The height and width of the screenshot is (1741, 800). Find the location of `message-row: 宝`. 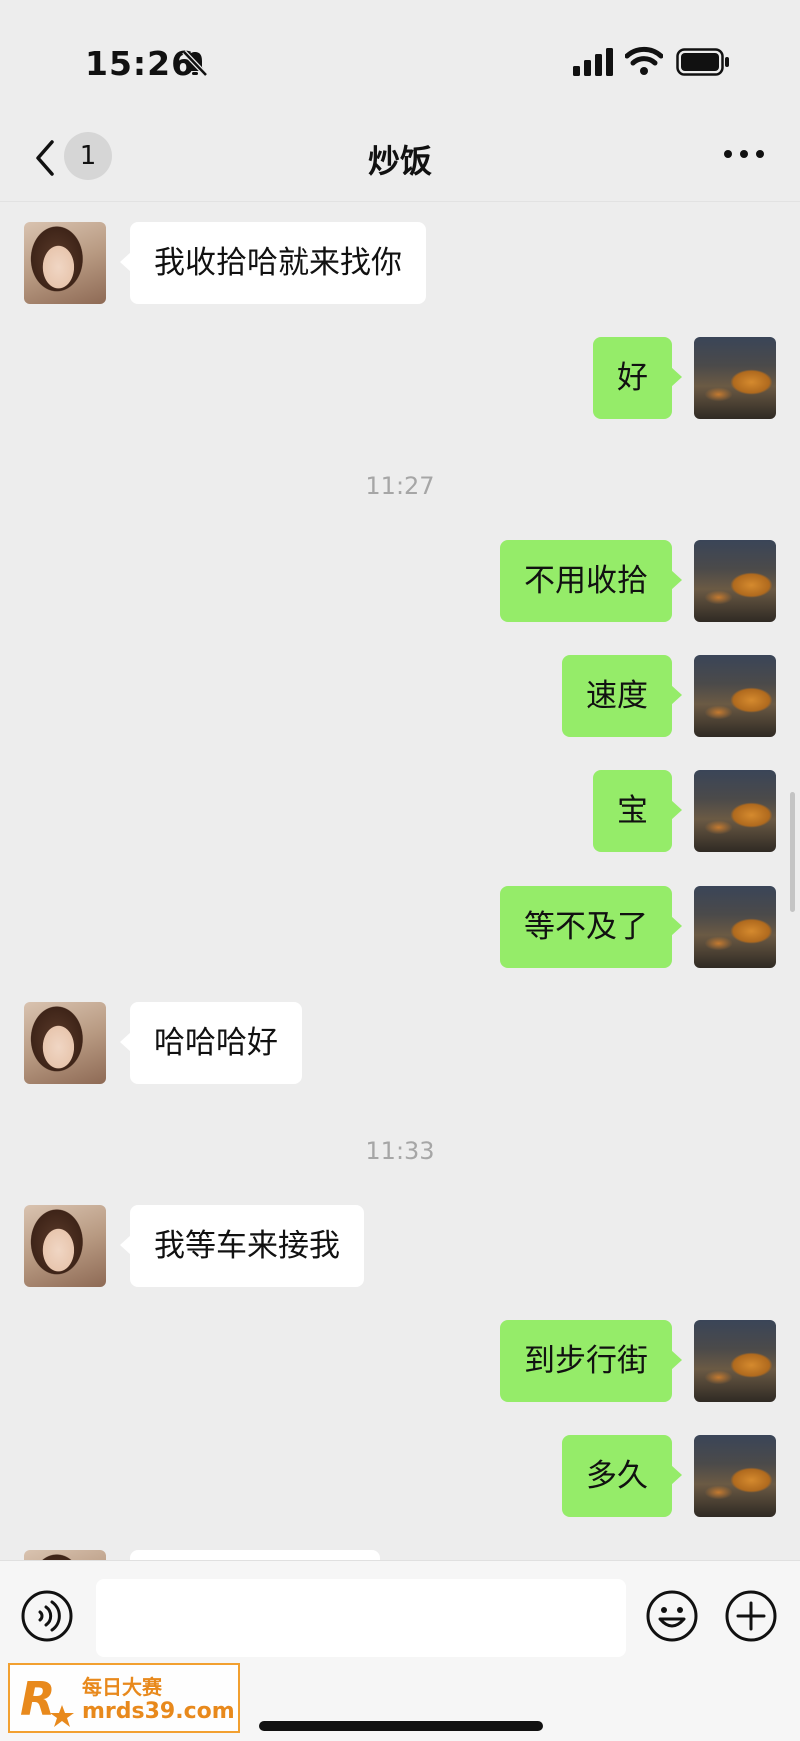

message-row: 宝 is located at coordinates (400, 812).